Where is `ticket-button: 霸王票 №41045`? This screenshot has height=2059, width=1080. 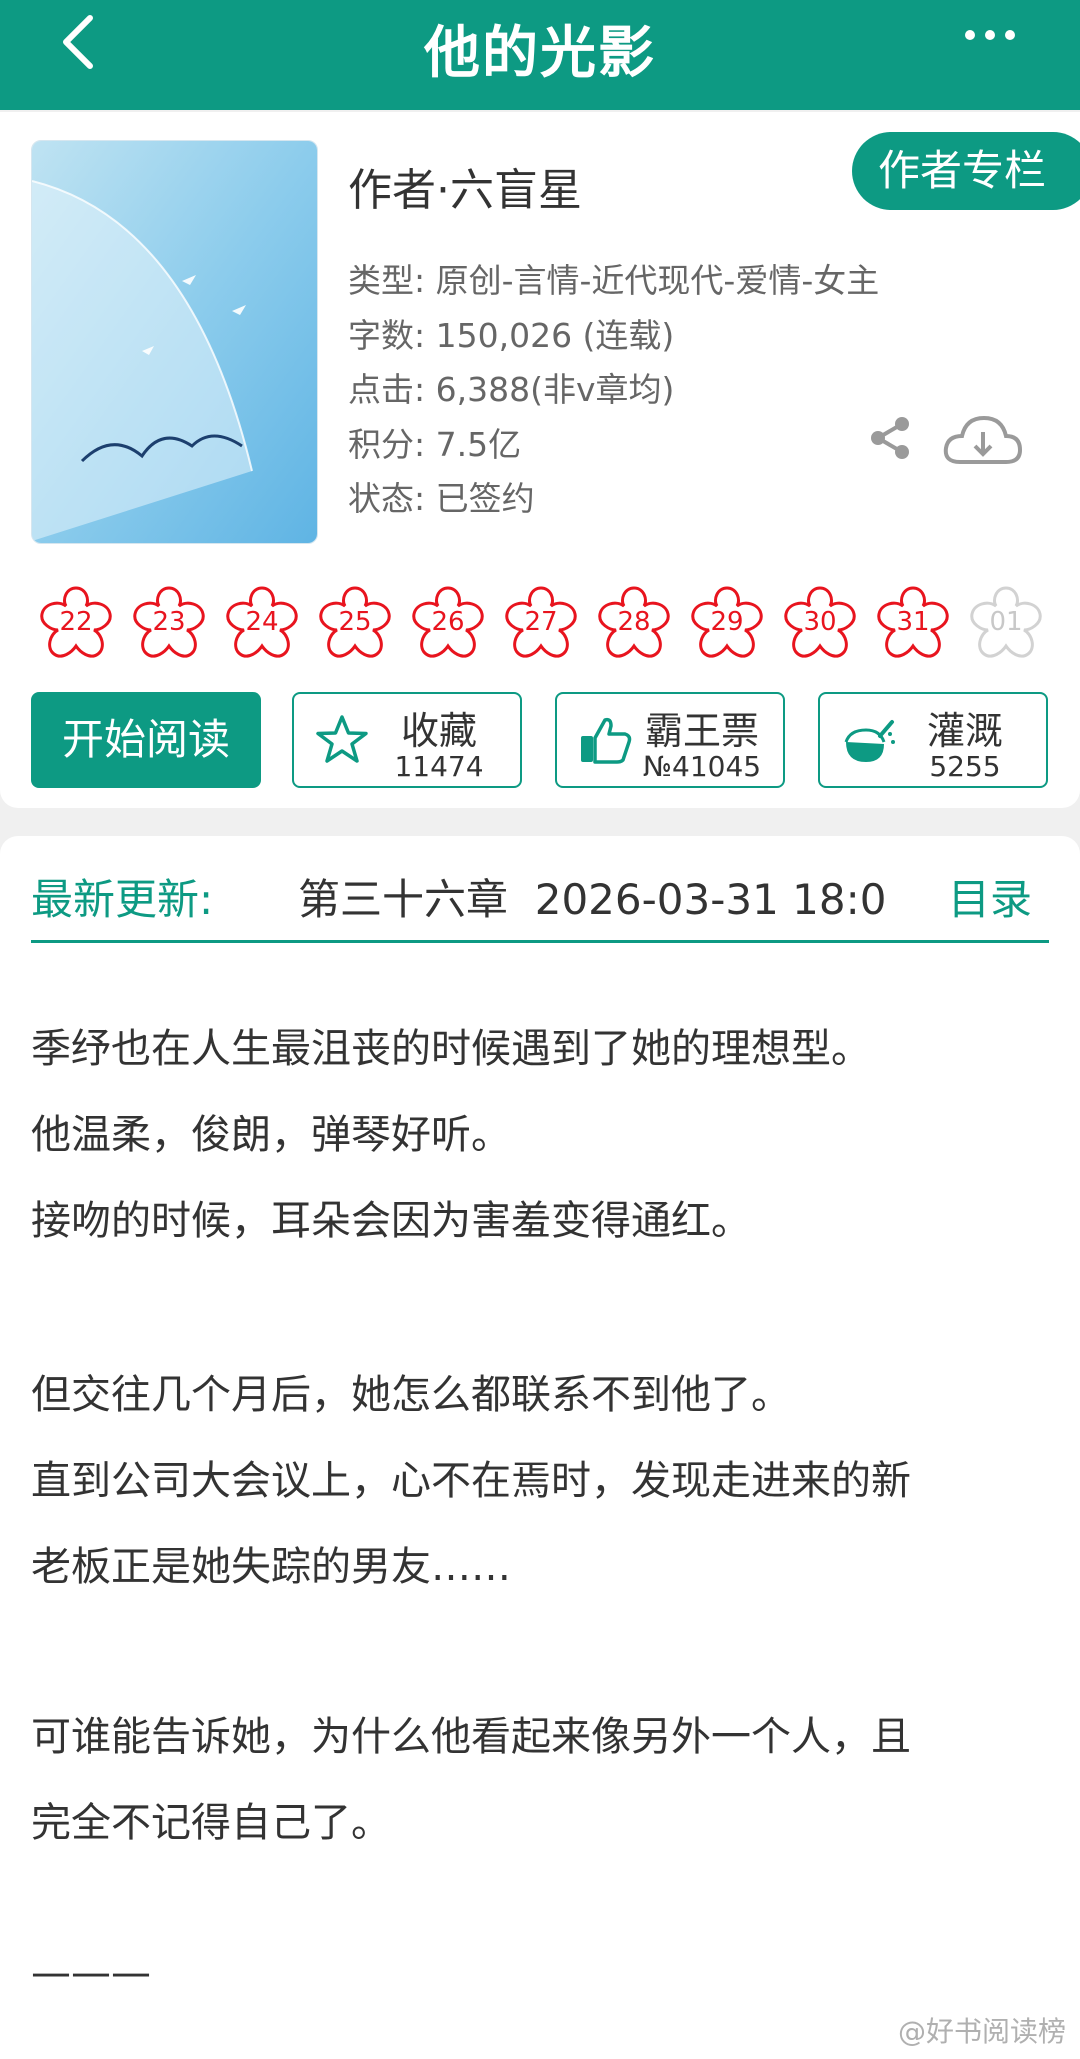
ticket-button: 霸王票 №41045 is located at coordinates (670, 740).